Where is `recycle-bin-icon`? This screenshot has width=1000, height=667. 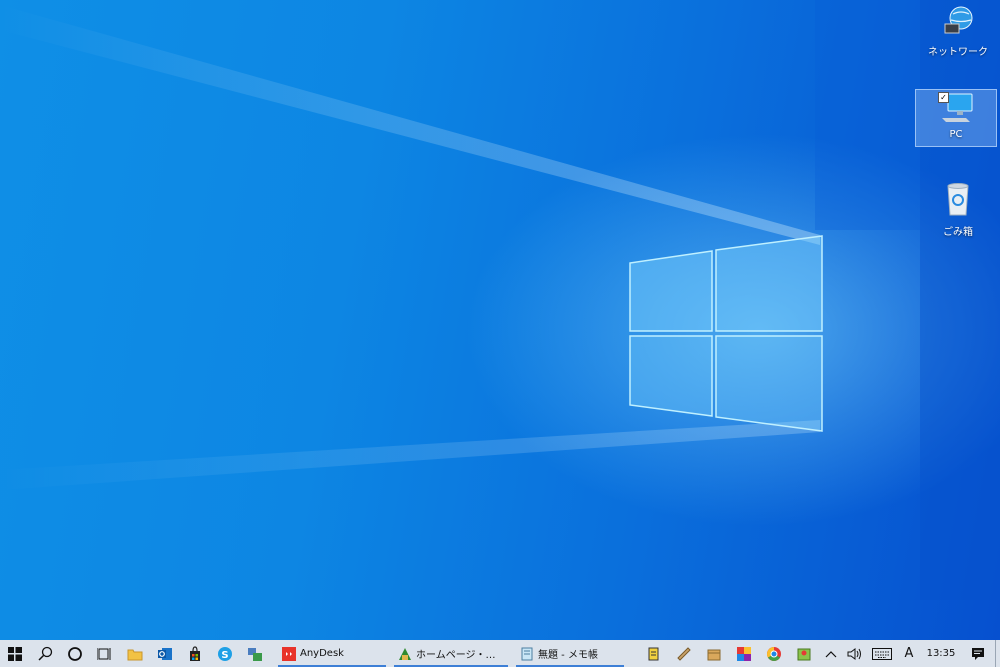
recycle-bin-icon is located at coordinates (958, 199).